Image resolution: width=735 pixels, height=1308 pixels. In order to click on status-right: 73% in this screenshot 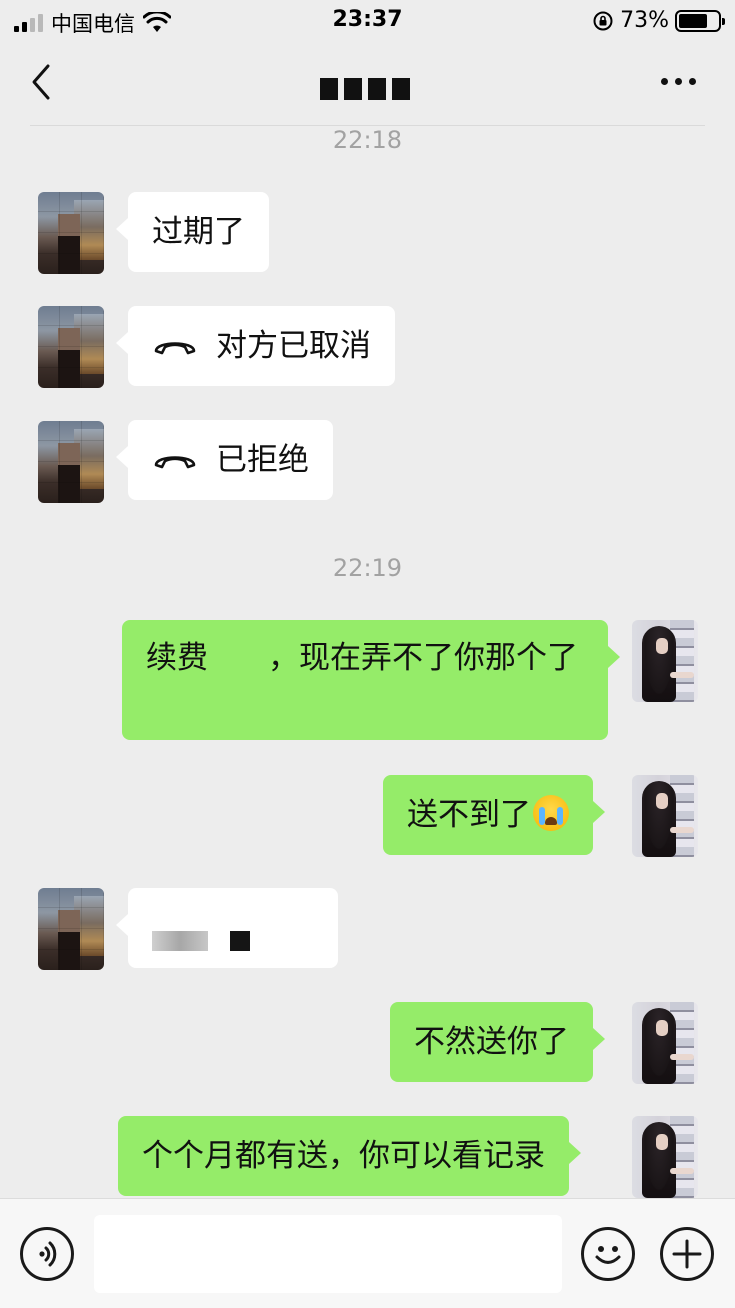, I will do `click(658, 20)`.